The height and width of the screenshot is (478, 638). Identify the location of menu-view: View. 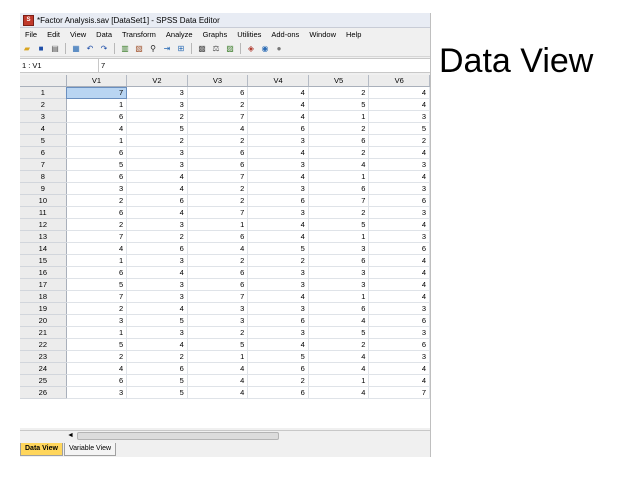
(78, 34).